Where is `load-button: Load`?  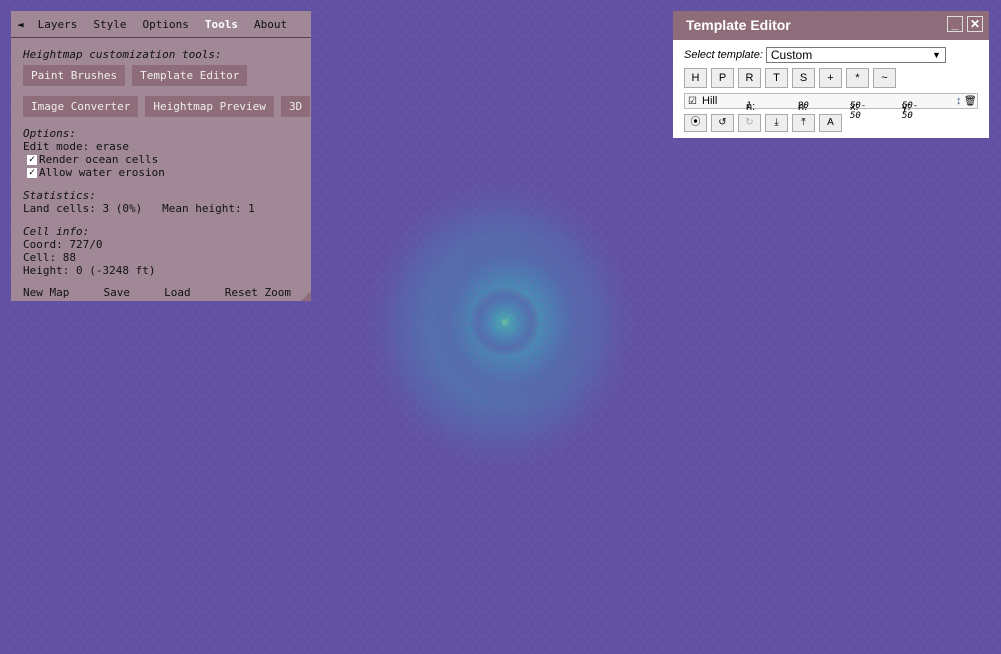
load-button: Load is located at coordinates (177, 292).